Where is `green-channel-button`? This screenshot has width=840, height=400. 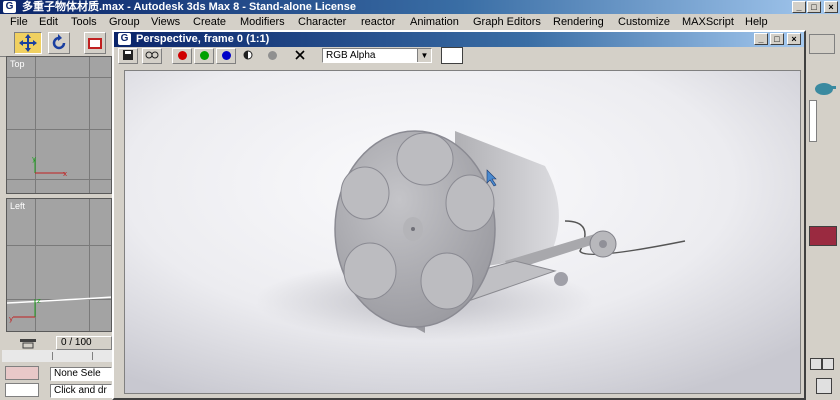 green-channel-button is located at coordinates (204, 56).